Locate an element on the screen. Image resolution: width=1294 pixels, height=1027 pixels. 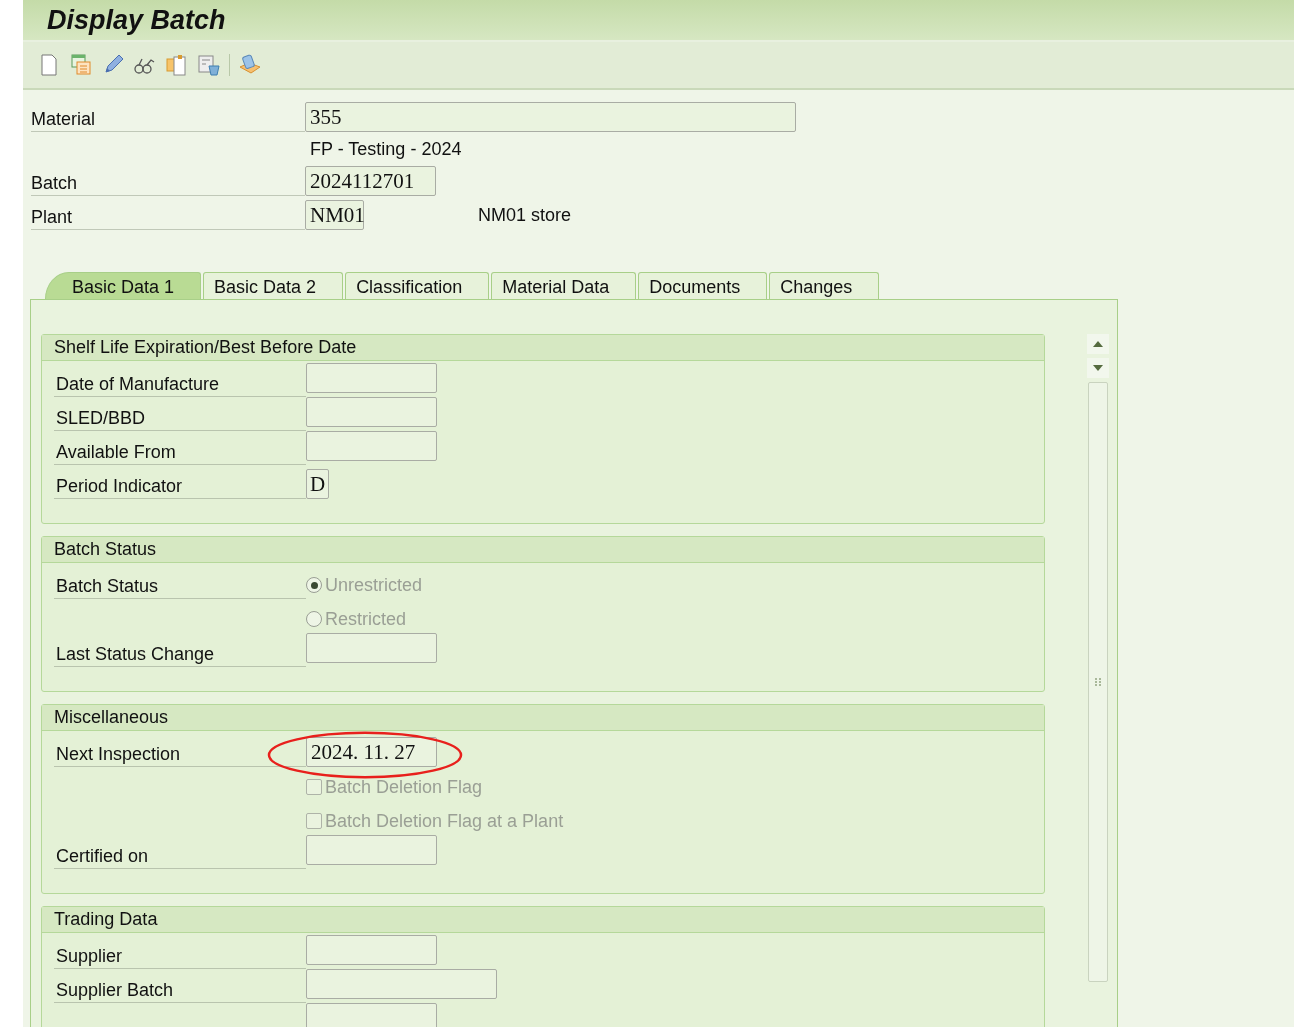
tab: Basic Data 2 is located at coordinates (273, 285).